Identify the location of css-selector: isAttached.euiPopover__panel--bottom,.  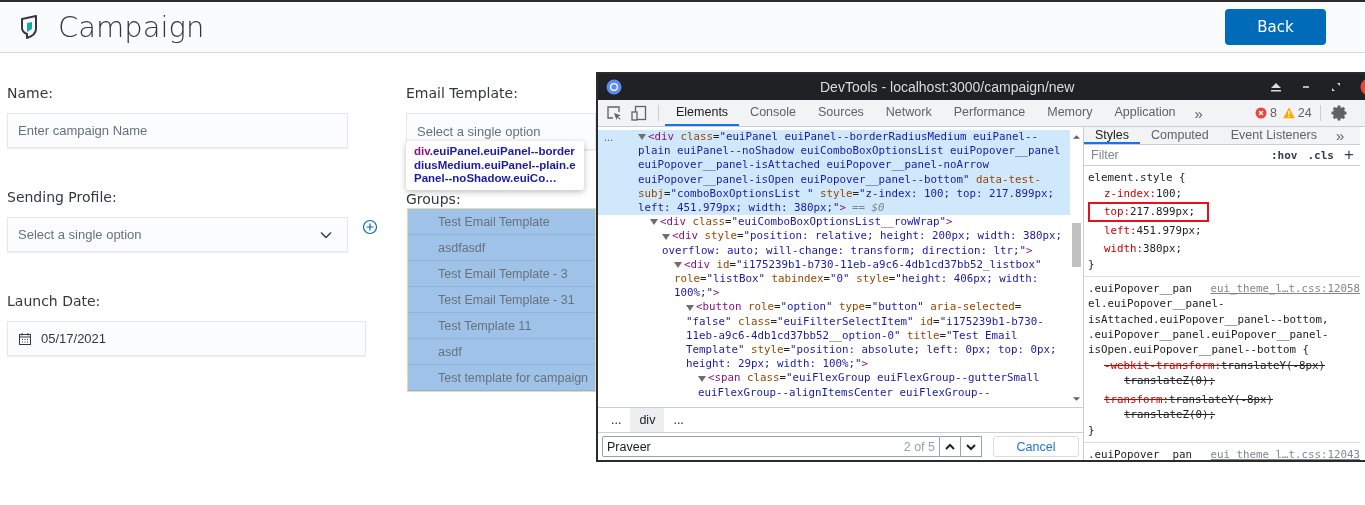
(1208, 319).